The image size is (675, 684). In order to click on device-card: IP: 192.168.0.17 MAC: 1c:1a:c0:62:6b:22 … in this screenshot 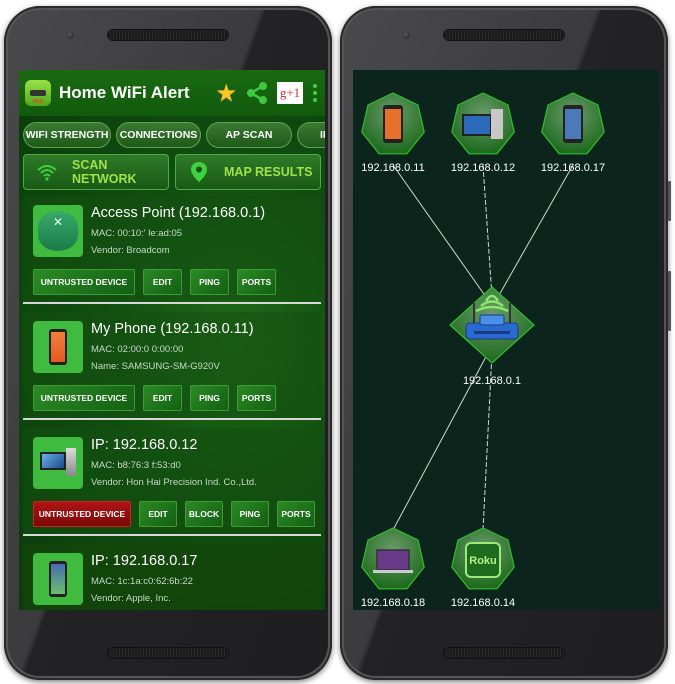, I will do `click(172, 577)`.